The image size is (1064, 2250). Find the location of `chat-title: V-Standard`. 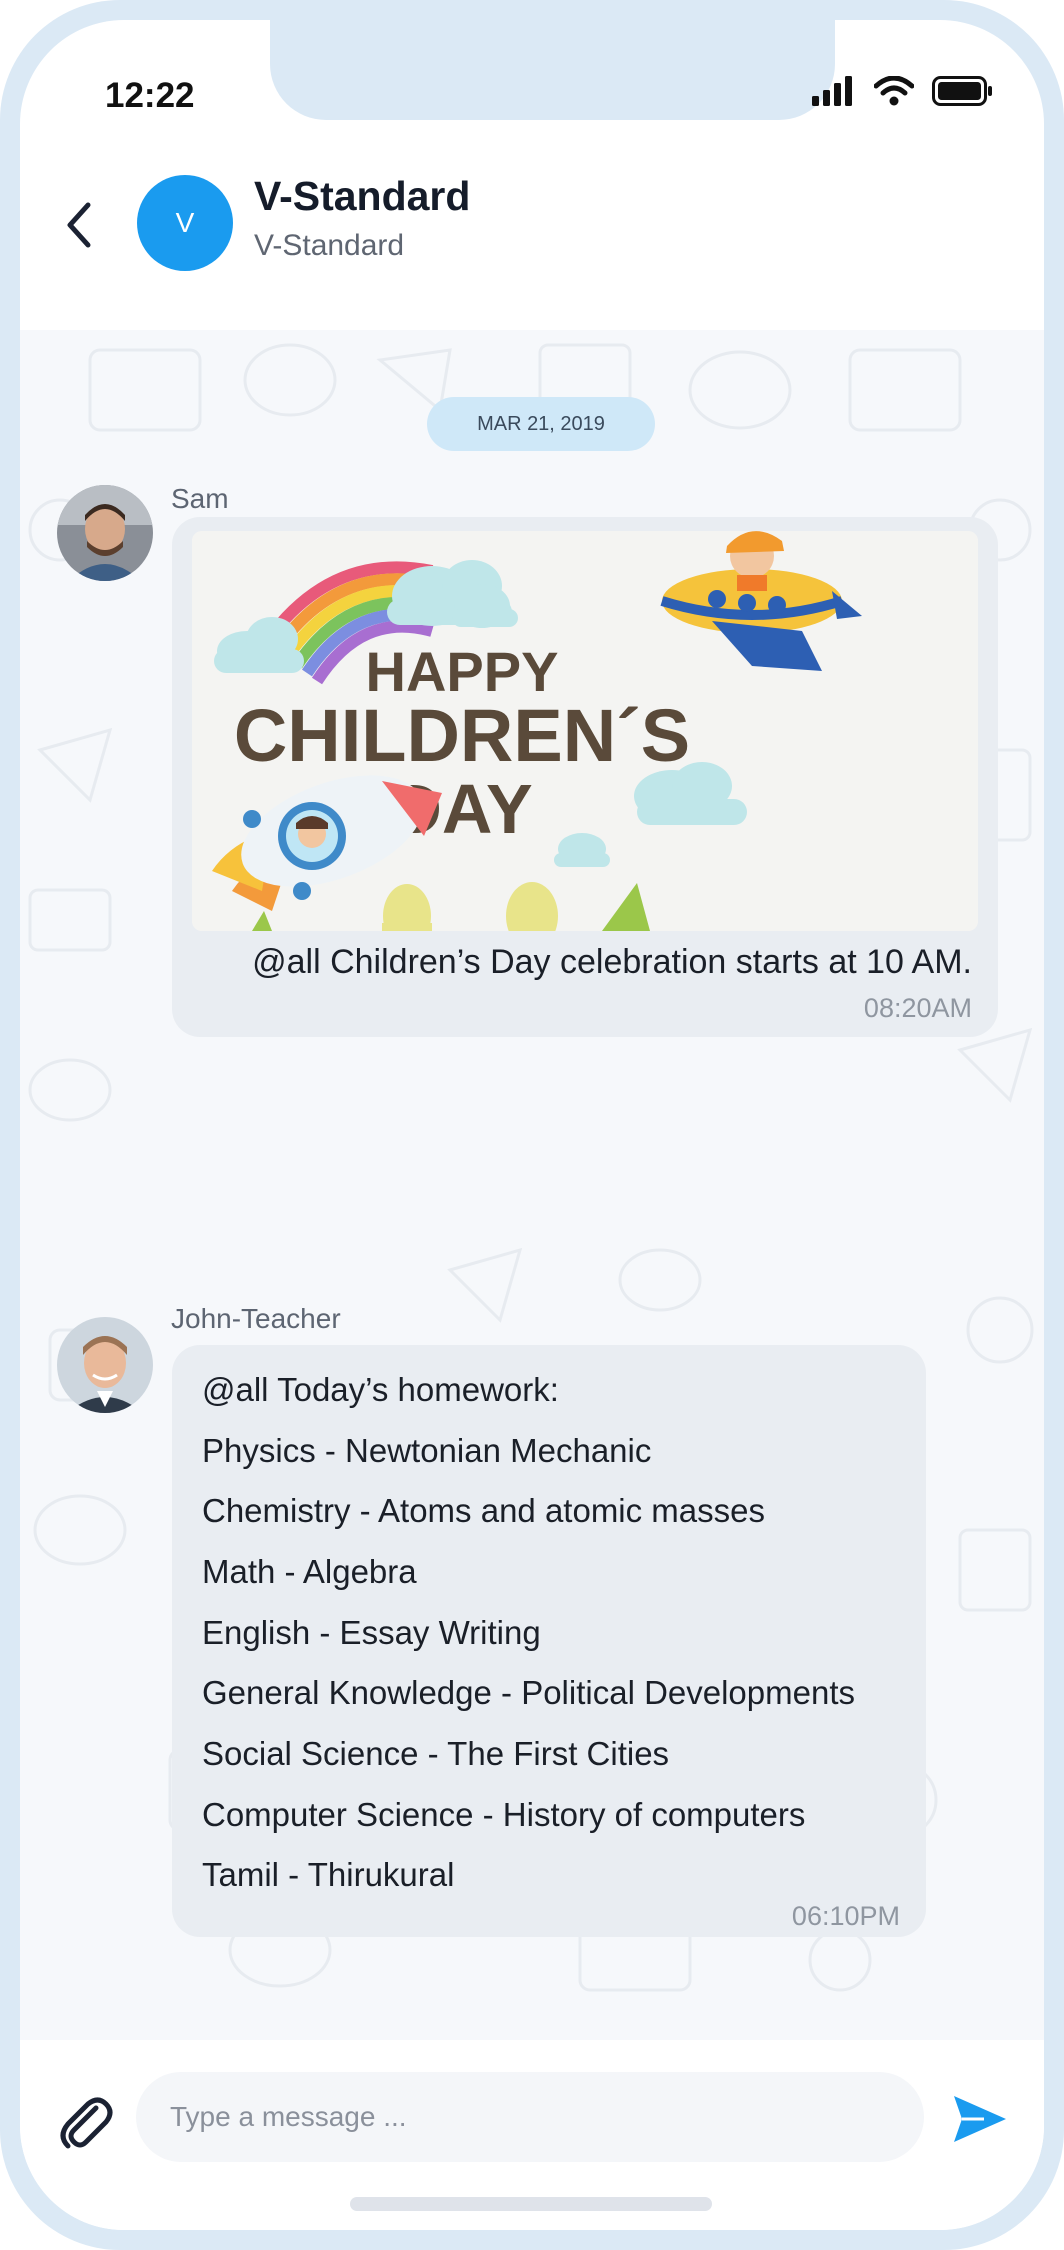

chat-title: V-Standard is located at coordinates (362, 196).